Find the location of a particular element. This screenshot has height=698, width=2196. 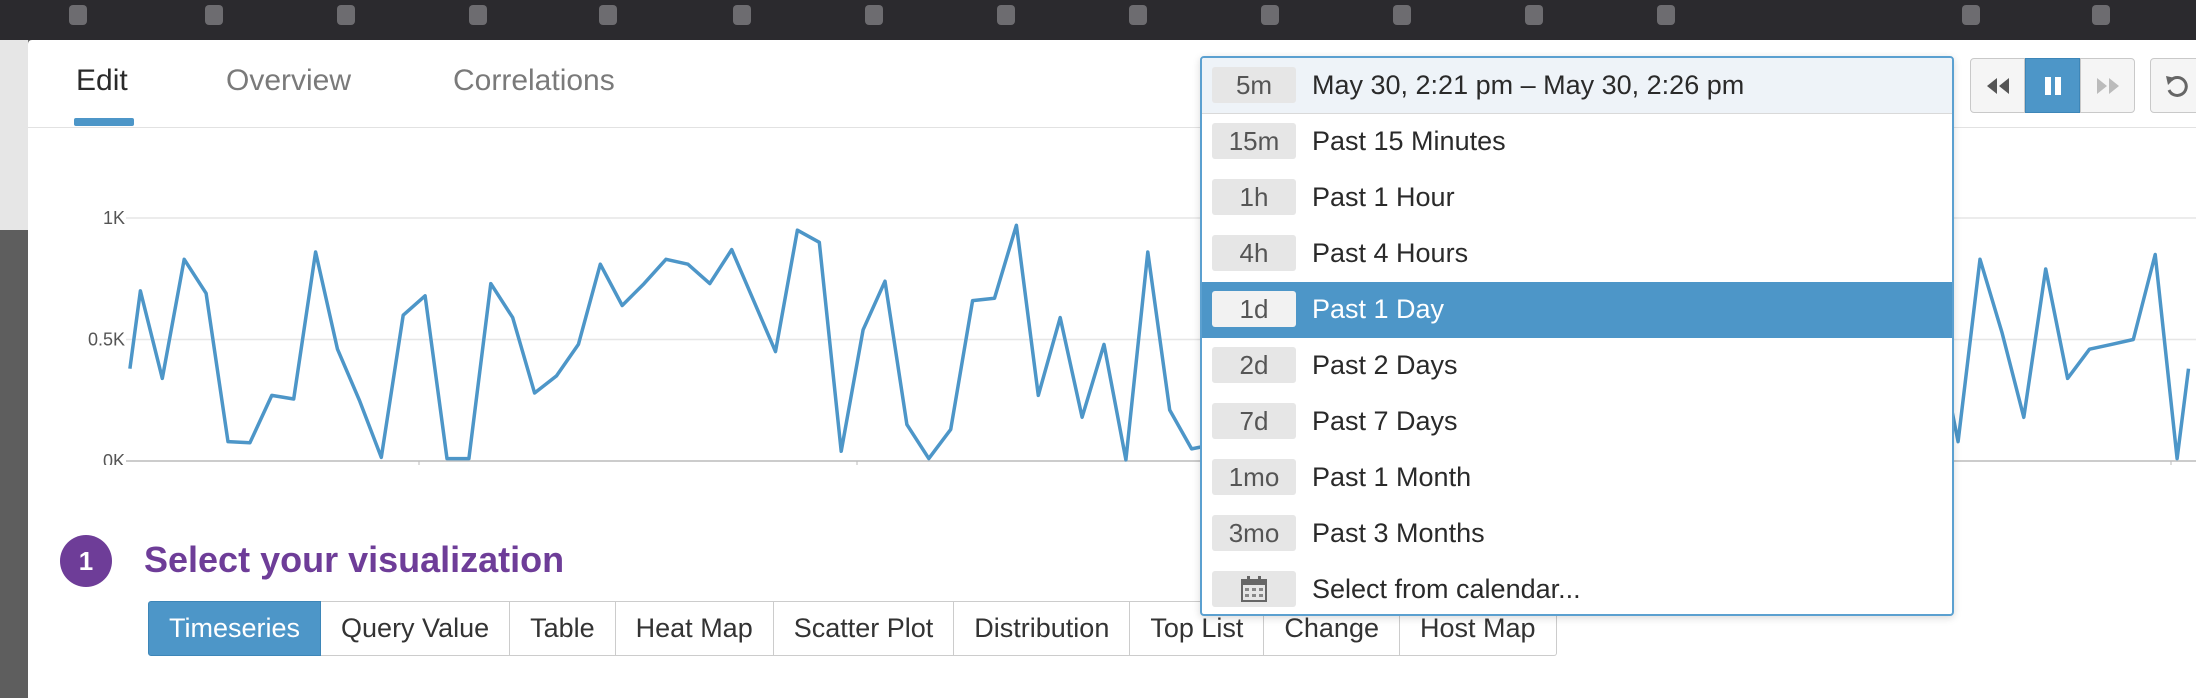

time-option-15m: 15m Past 15 Minutes is located at coordinates (1577, 142).